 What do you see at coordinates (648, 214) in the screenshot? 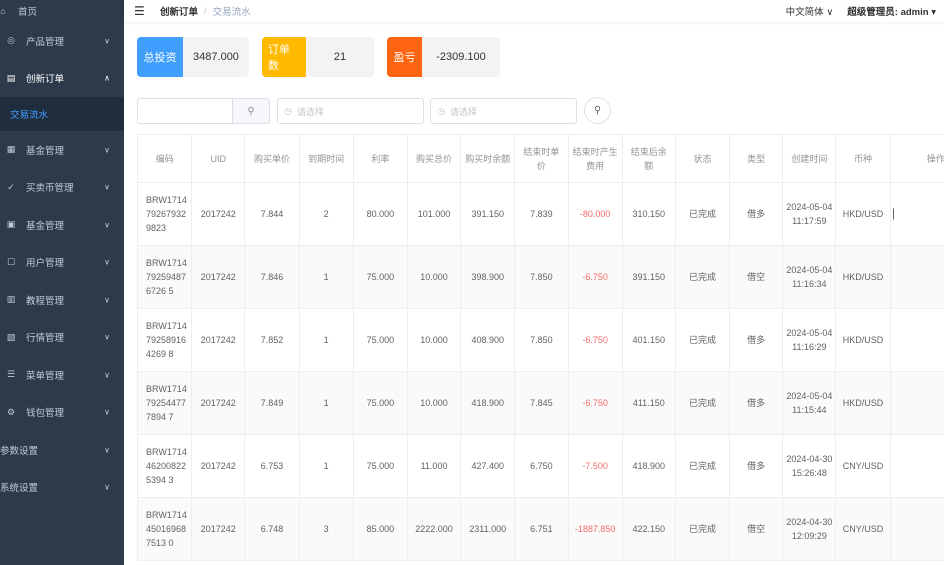
I see `table-cell: 310.150` at bounding box center [648, 214].